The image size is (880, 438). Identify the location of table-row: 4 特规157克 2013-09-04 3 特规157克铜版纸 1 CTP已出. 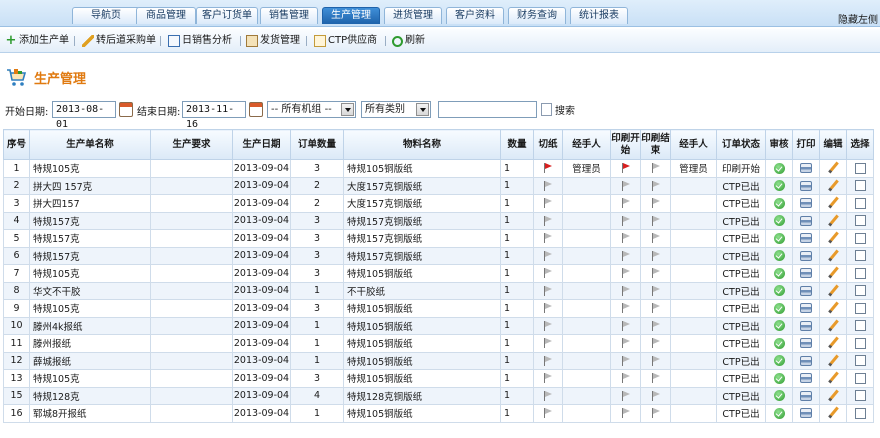
(438, 220).